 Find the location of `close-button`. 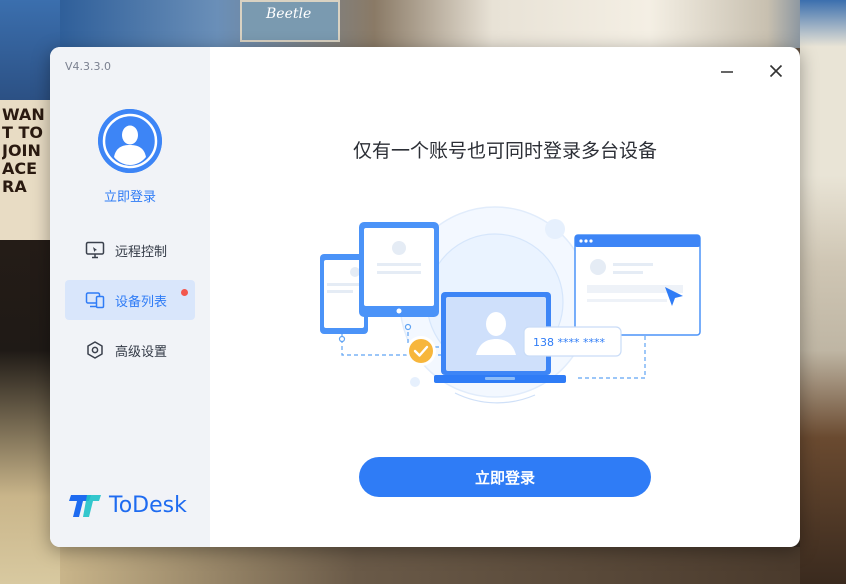

close-button is located at coordinates (776, 71).